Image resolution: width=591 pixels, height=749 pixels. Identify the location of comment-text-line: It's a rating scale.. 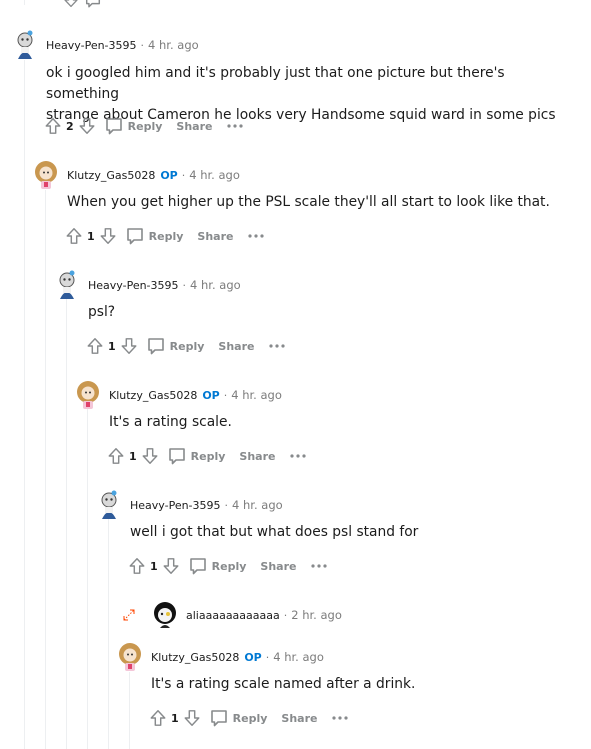
(170, 422).